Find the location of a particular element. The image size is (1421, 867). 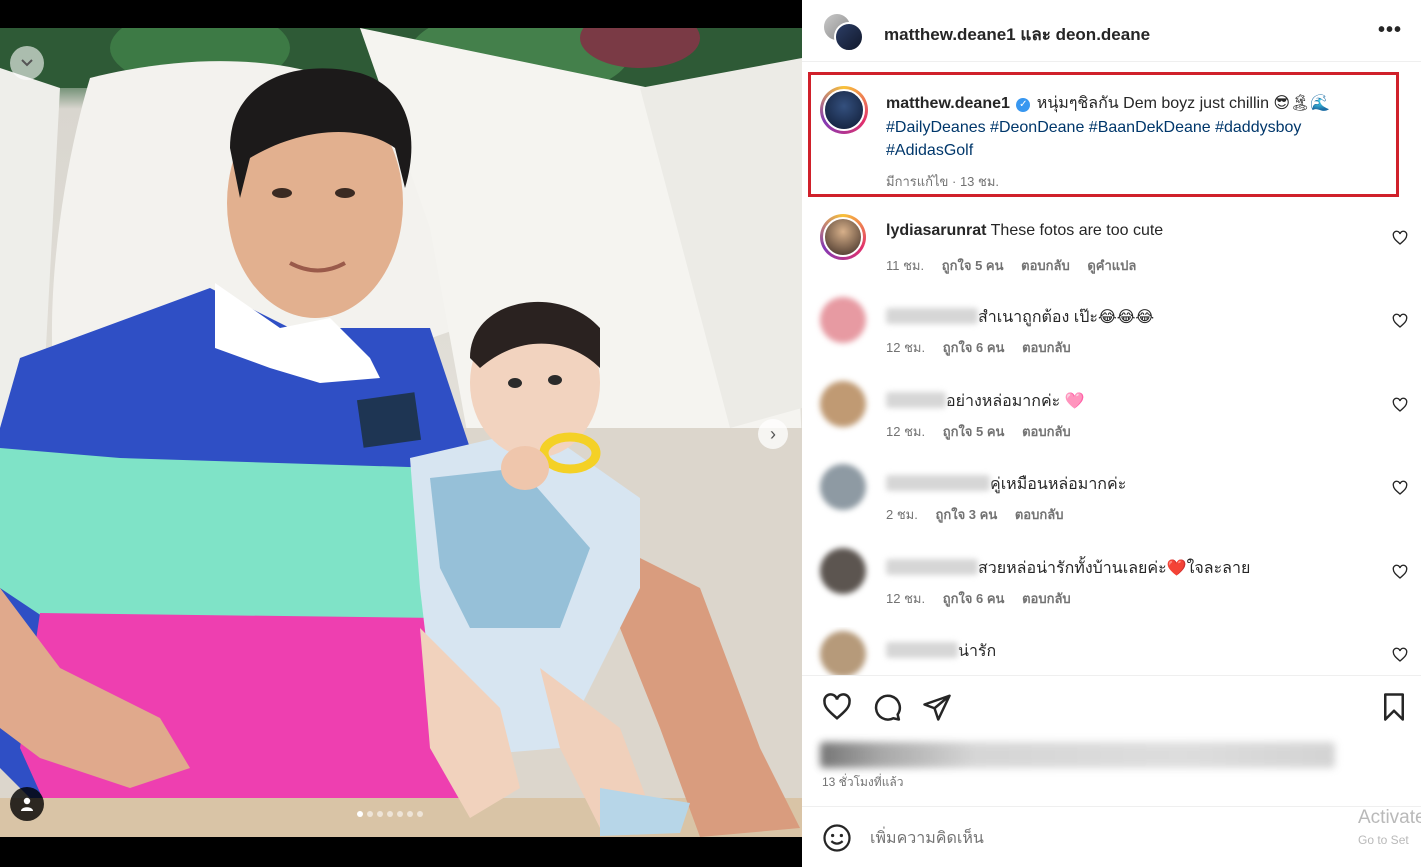

comment-body: อย่างหล่อมากค่ะ 🩷 is located at coordinates (985, 401).